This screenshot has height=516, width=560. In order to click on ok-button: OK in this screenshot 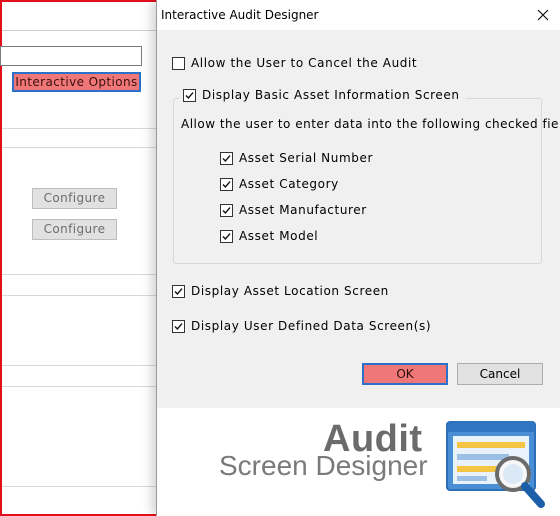, I will do `click(405, 374)`.